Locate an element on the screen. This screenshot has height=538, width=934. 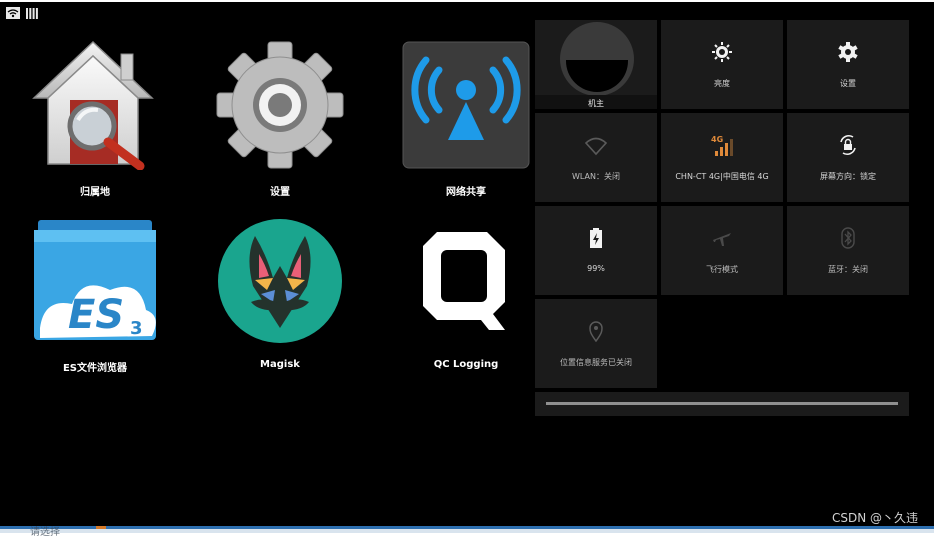
airplane-tile: 飞行模式 is located at coordinates (722, 250).